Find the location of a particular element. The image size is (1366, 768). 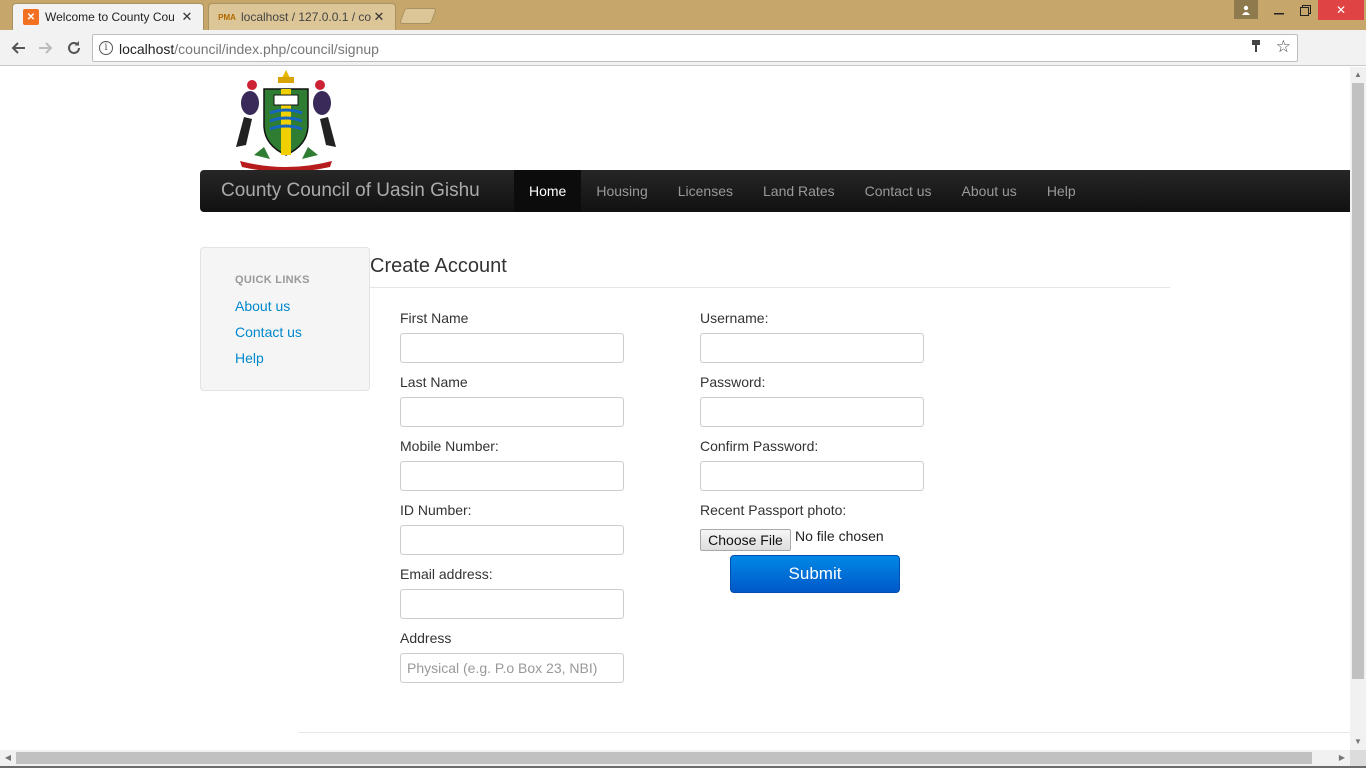

back-arrow-icon is located at coordinates (18, 48).